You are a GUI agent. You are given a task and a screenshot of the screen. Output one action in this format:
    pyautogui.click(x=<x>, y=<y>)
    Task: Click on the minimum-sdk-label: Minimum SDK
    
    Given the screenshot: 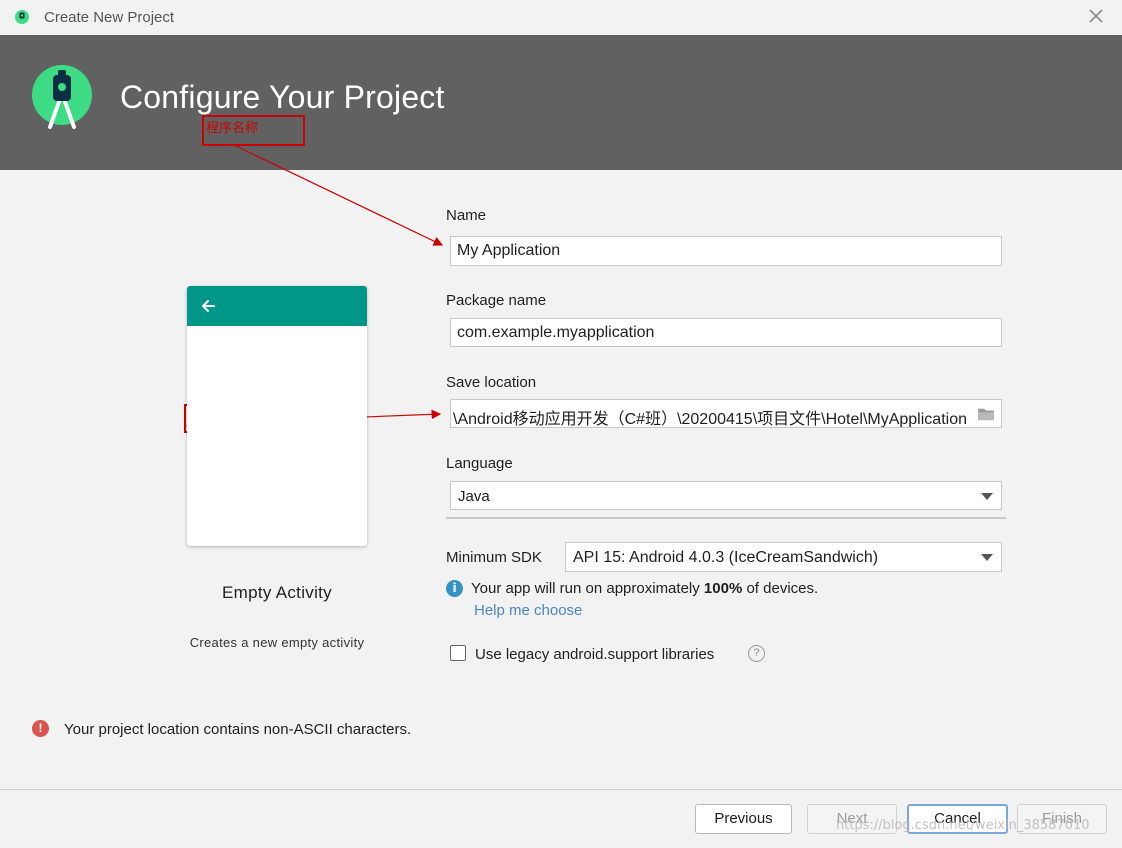 What is the action you would take?
    pyautogui.click(x=494, y=557)
    